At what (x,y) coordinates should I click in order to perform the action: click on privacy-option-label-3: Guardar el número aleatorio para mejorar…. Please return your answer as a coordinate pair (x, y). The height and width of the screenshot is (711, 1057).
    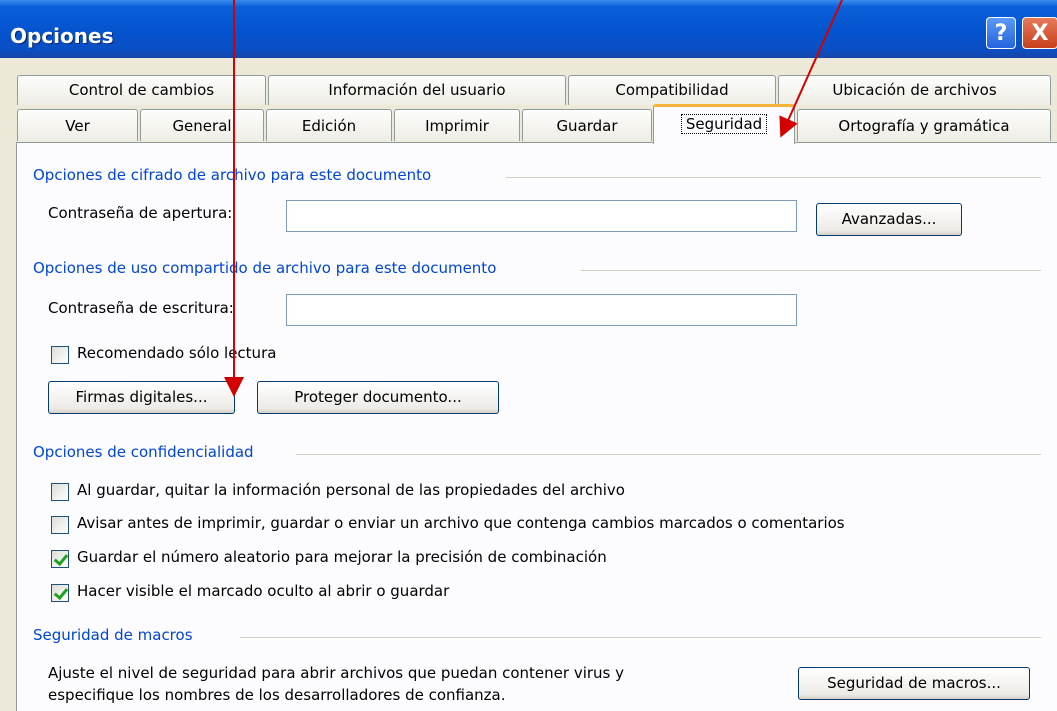
    Looking at the image, I should click on (342, 557).